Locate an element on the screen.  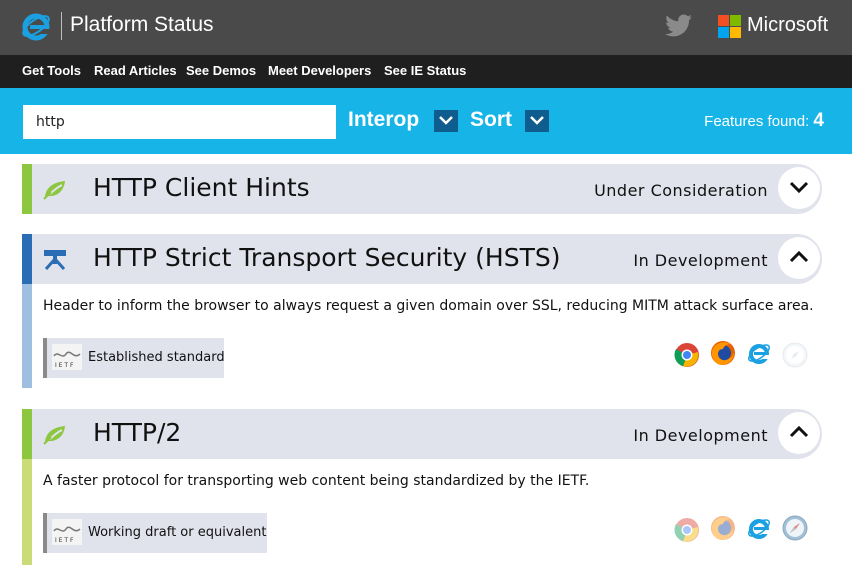
page-title: Platform Status is located at coordinates (142, 24).